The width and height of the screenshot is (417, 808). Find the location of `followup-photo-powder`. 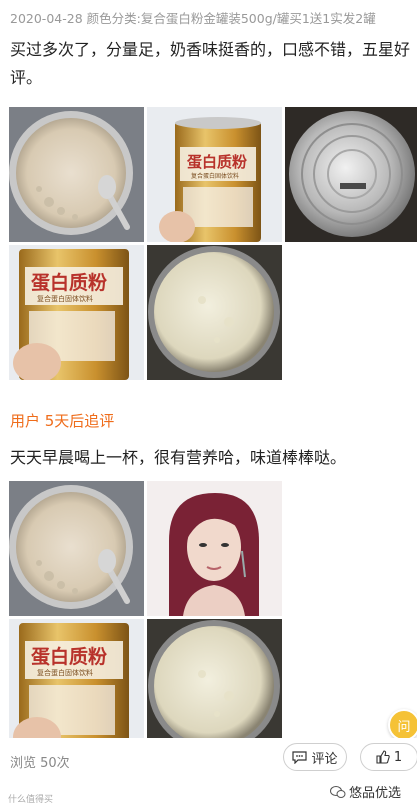

followup-photo-powder is located at coordinates (214, 686).